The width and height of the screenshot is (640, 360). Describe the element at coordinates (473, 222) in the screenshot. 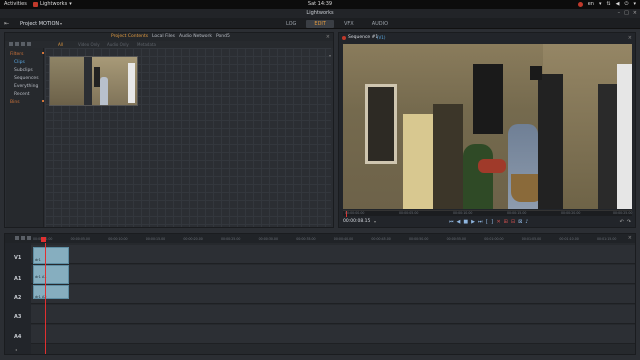

I see `play-icon: ▶` at that location.